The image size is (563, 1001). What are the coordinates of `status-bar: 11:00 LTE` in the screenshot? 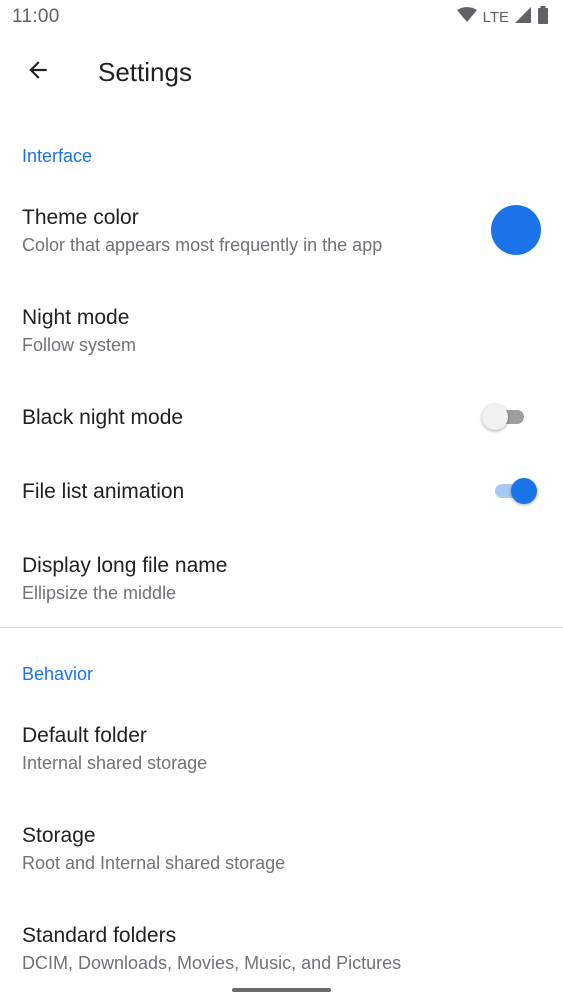 It's located at (281, 17).